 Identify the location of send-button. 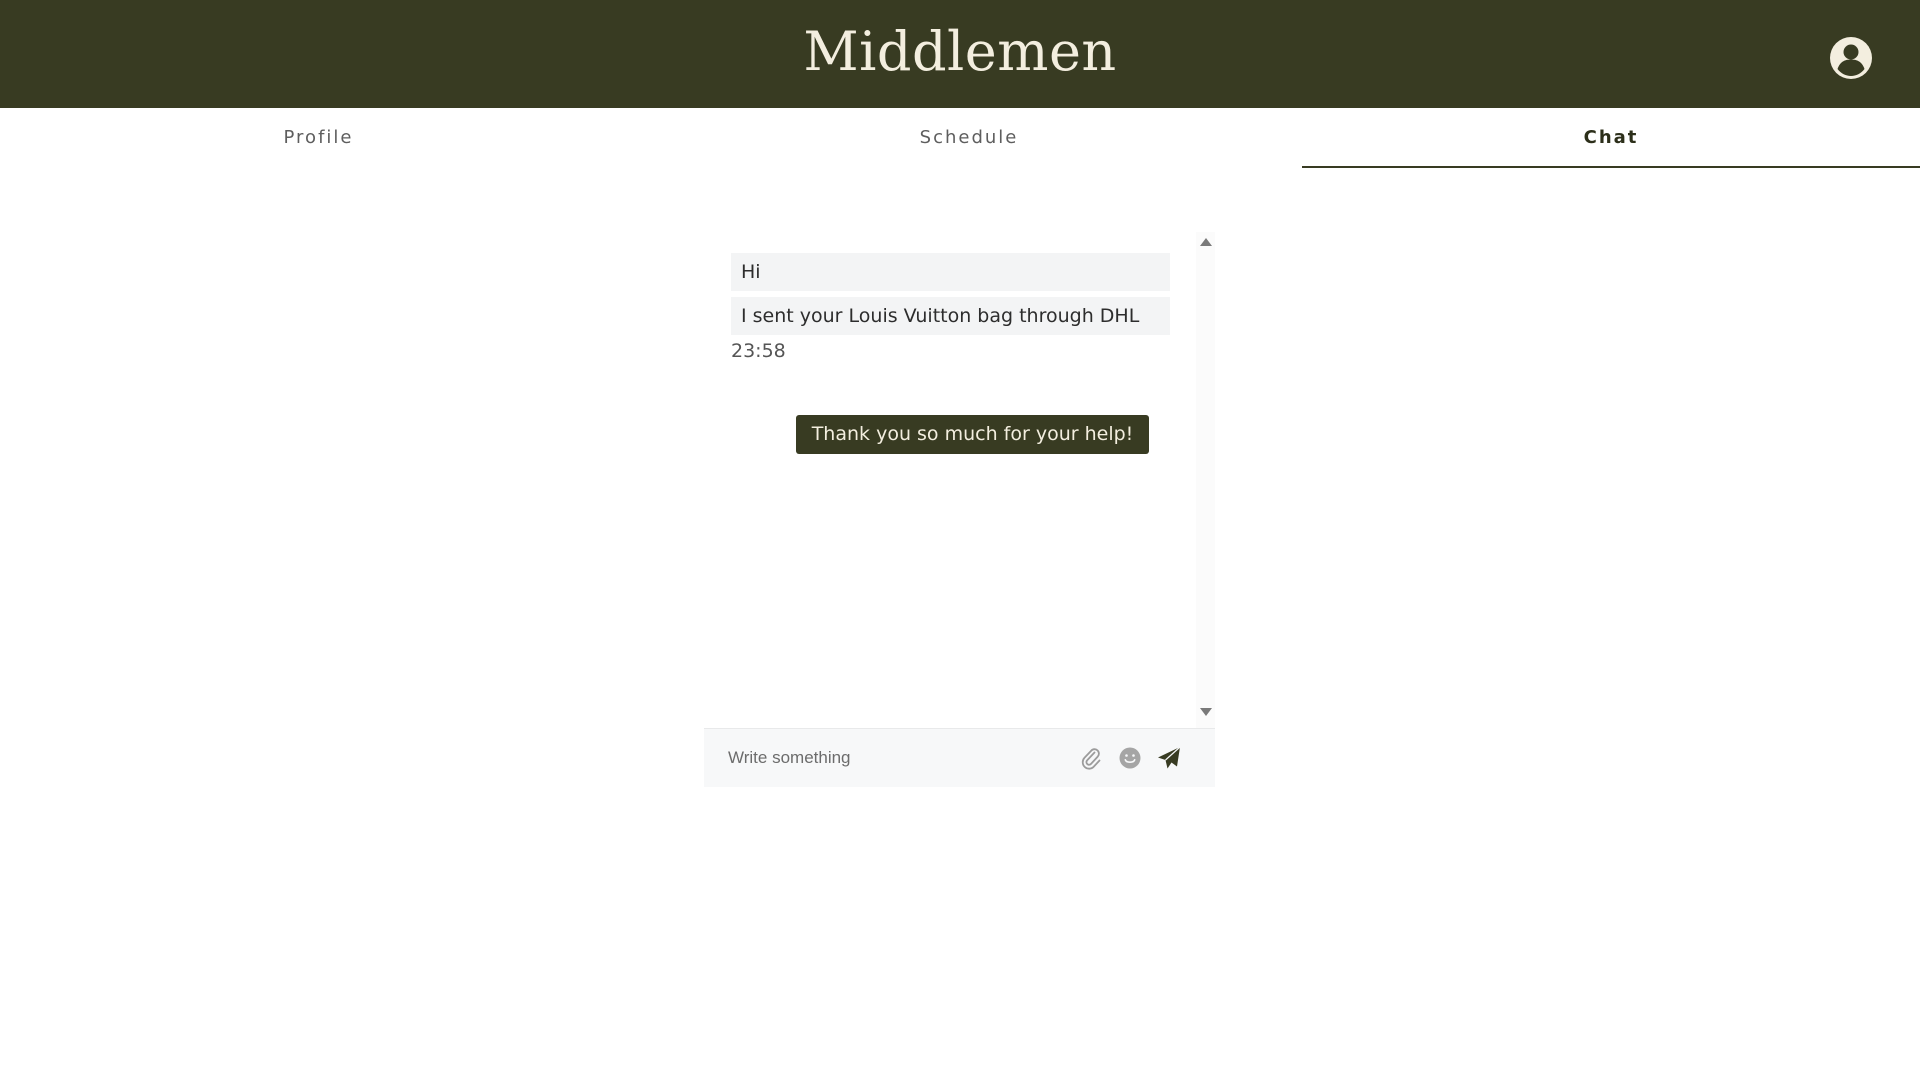
(1169, 758).